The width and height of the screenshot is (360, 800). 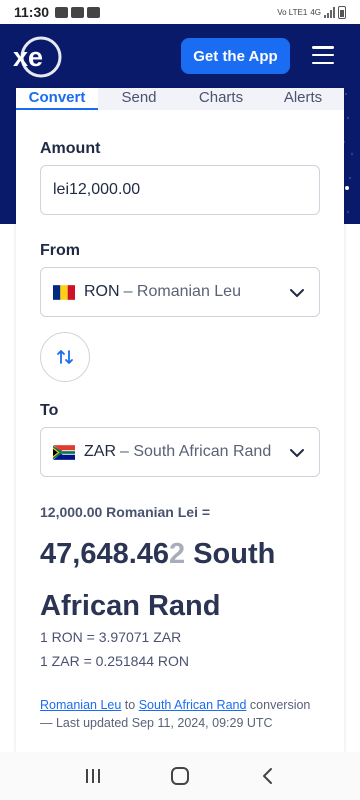 I want to click on back-chevron-icon, so click(x=267, y=776).